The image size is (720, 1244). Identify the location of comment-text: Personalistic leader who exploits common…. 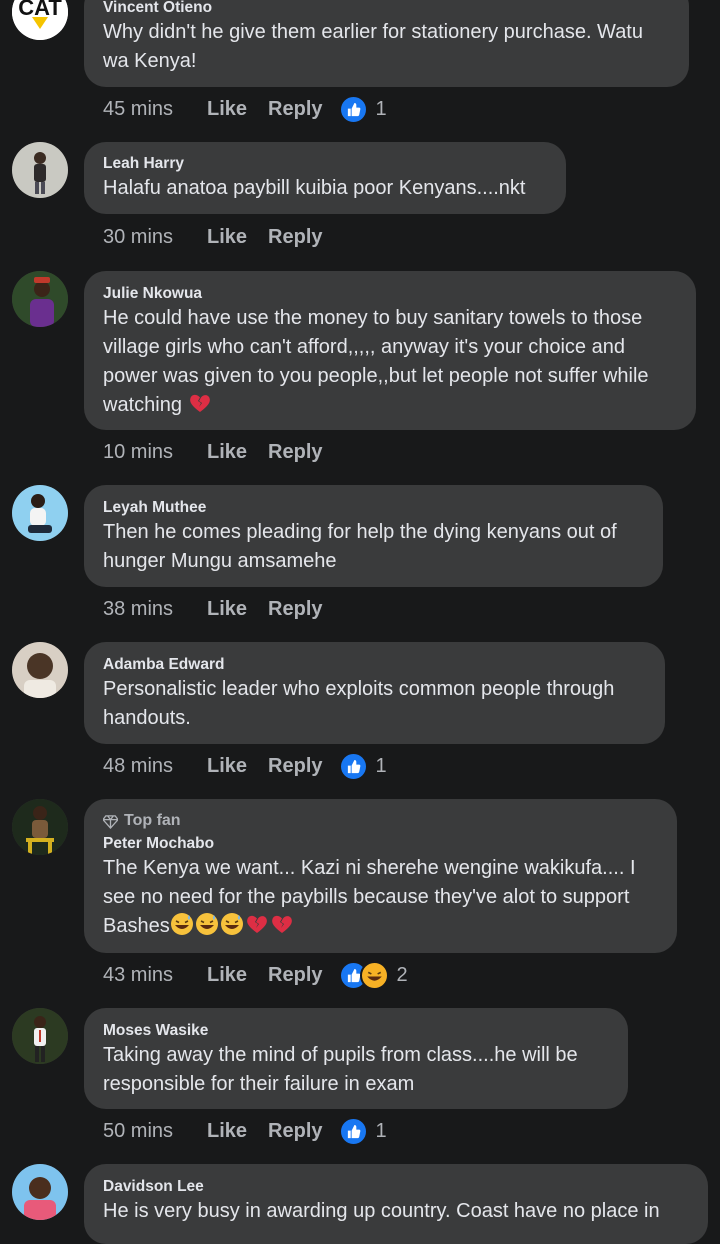
(359, 703).